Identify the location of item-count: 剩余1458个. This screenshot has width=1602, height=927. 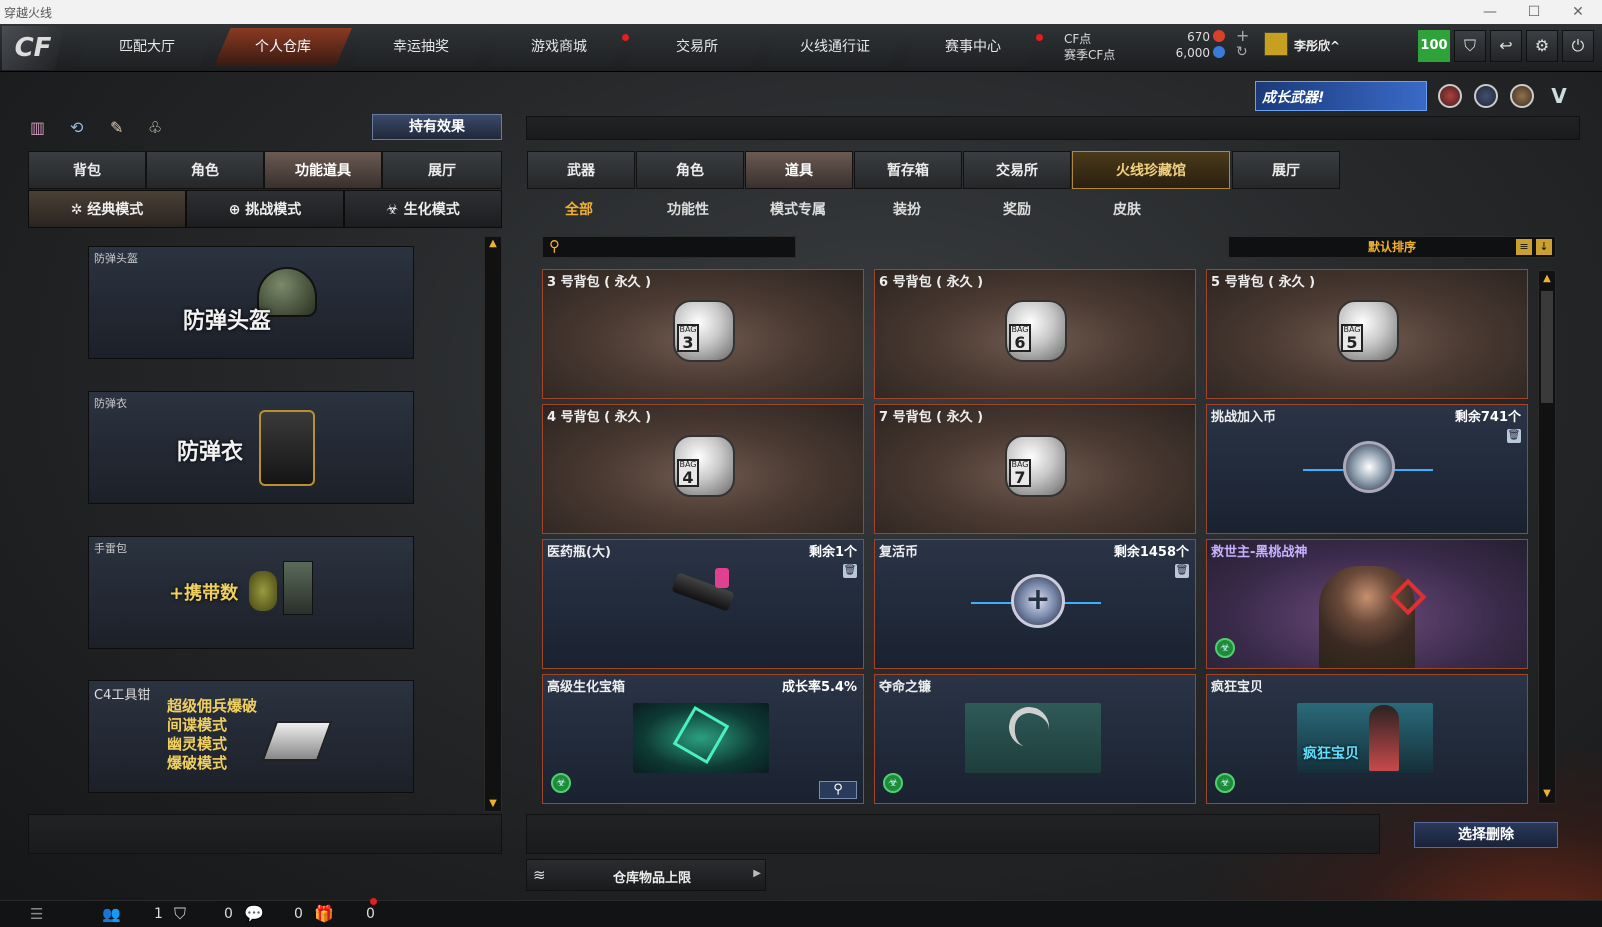
(1151, 552).